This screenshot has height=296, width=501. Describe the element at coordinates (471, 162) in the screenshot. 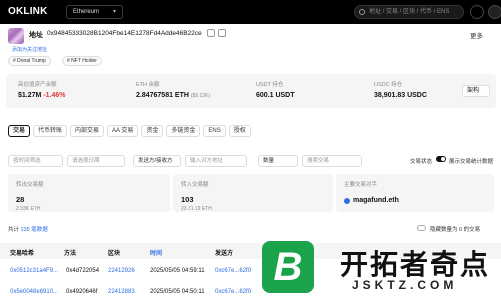

I see `stats-toggle-label: 展示交易统计数据` at that location.